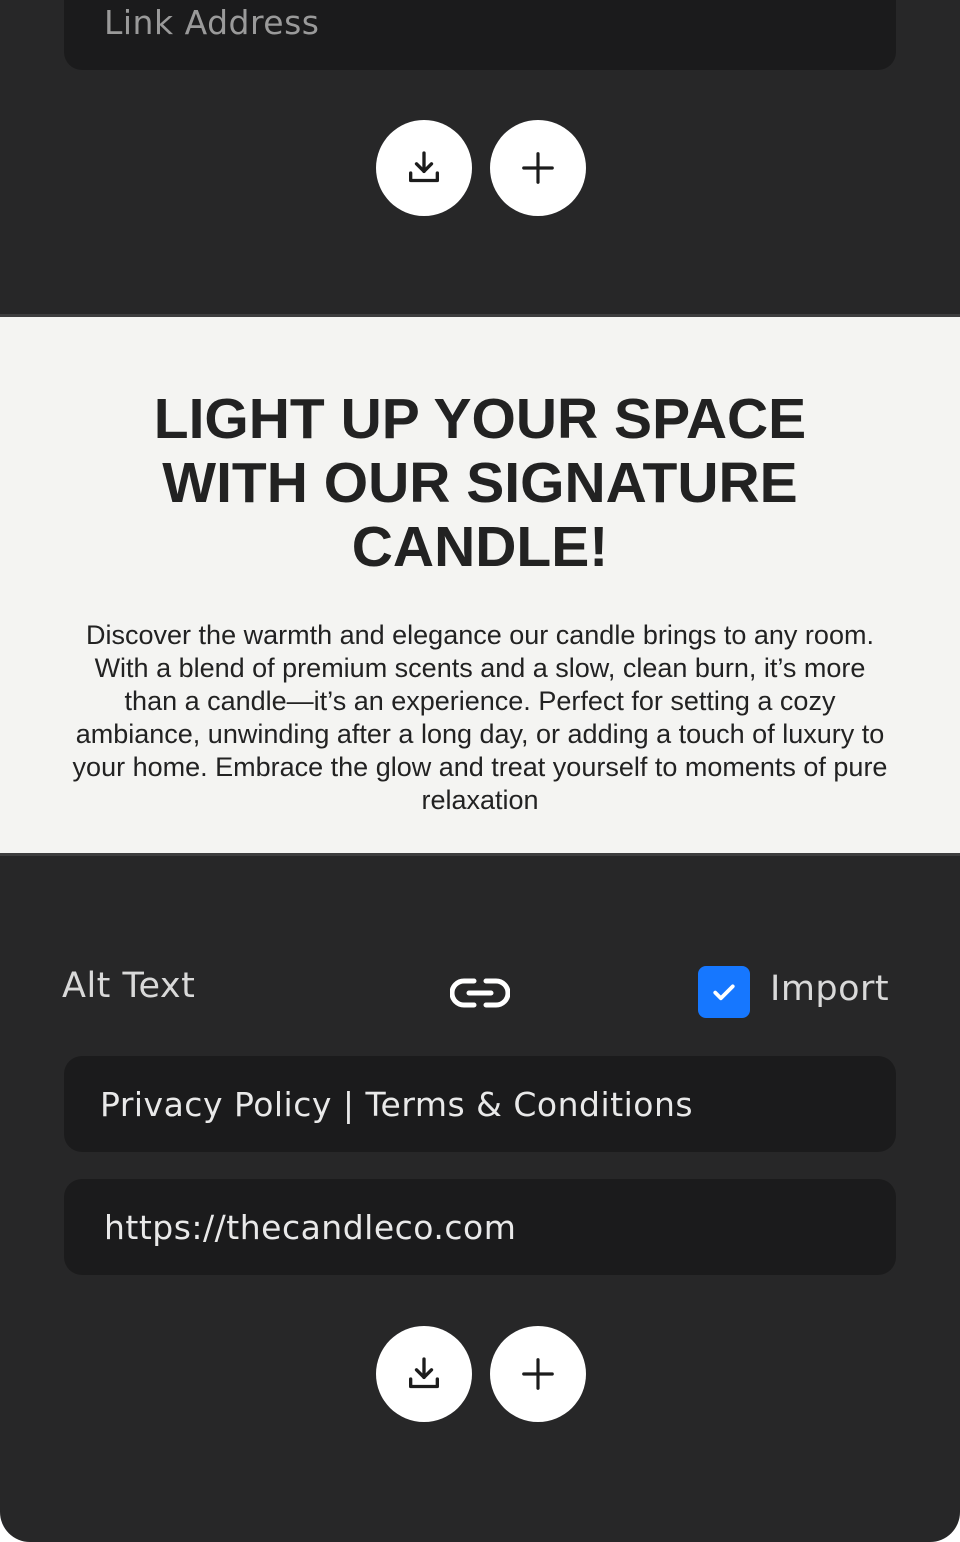 Image resolution: width=960 pixels, height=1542 pixels. I want to click on footer-links-text-input: Privacy Policy | Terms & Conditions, so click(480, 1104).